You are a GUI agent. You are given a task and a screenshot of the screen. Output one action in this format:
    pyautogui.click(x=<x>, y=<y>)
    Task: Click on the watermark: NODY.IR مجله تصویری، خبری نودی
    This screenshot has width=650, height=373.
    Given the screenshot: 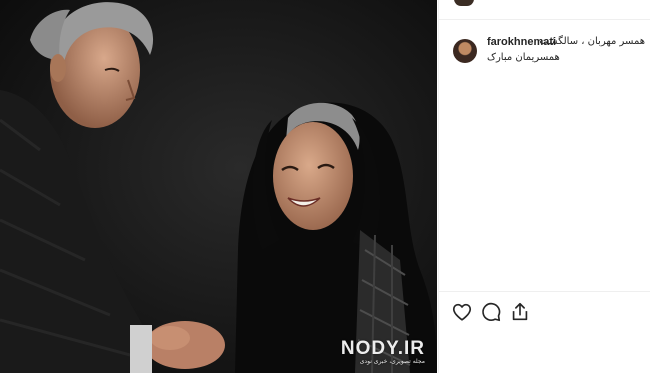 What is the action you would take?
    pyautogui.click(x=383, y=351)
    